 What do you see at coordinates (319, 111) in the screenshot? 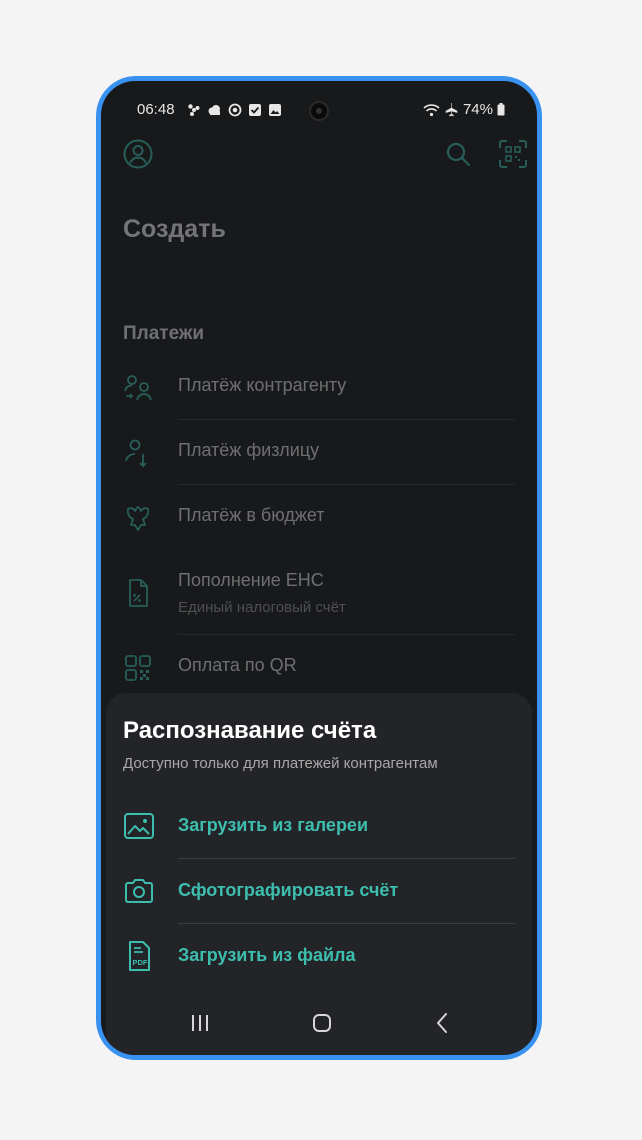
I see `front-camera` at bounding box center [319, 111].